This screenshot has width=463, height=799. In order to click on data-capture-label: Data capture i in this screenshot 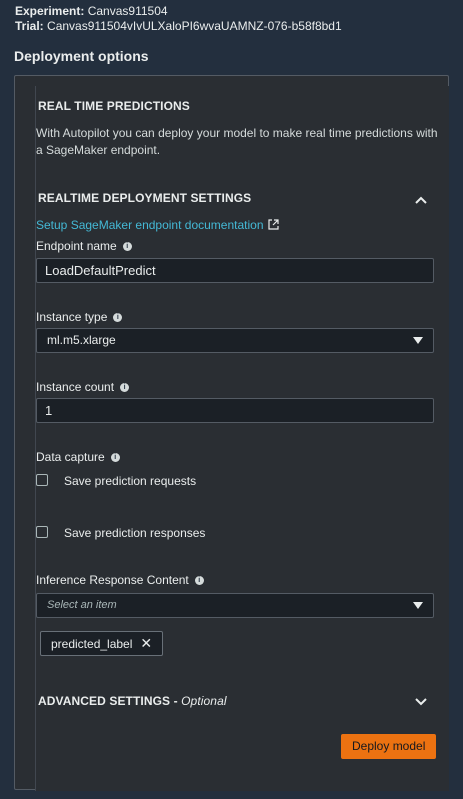, I will do `click(78, 457)`.